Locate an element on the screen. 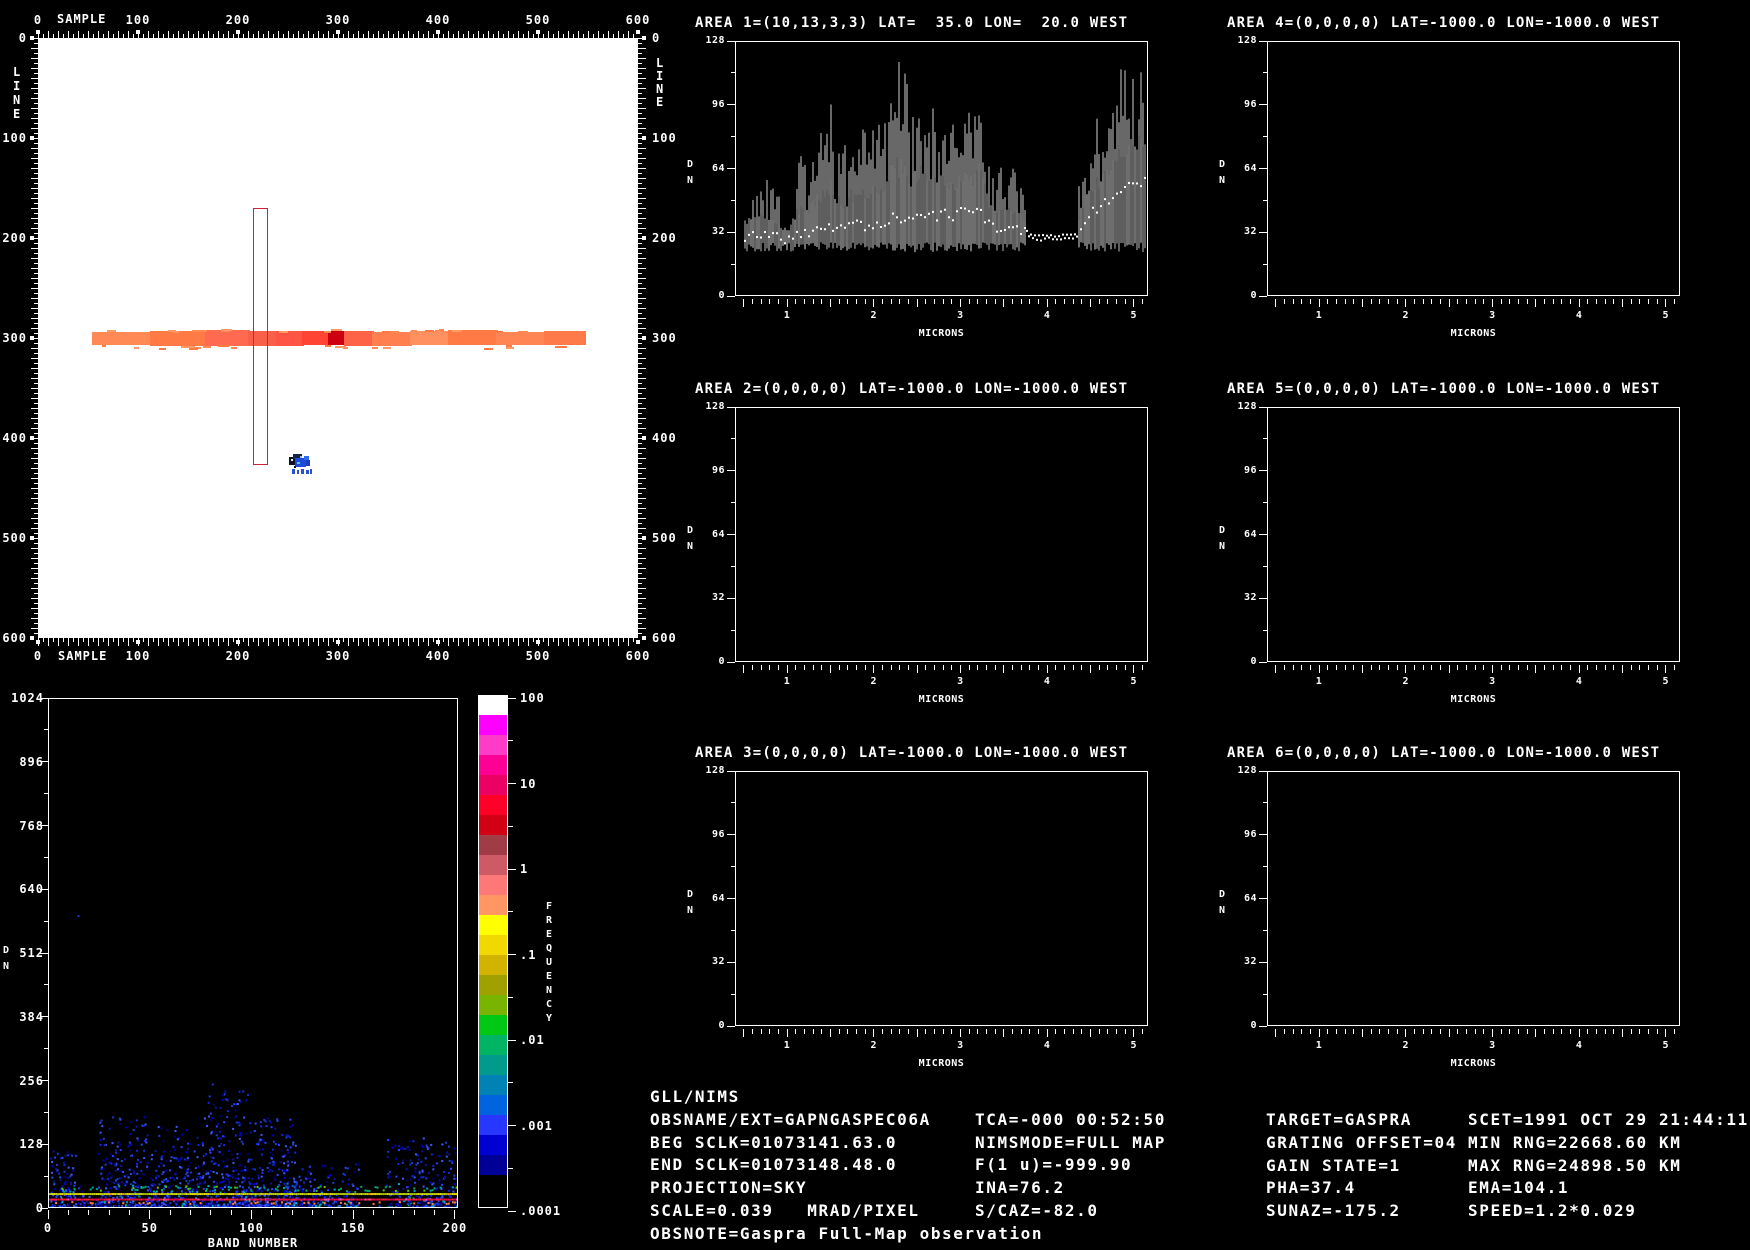  asteroid-blob-pixel is located at coordinates (302, 471).